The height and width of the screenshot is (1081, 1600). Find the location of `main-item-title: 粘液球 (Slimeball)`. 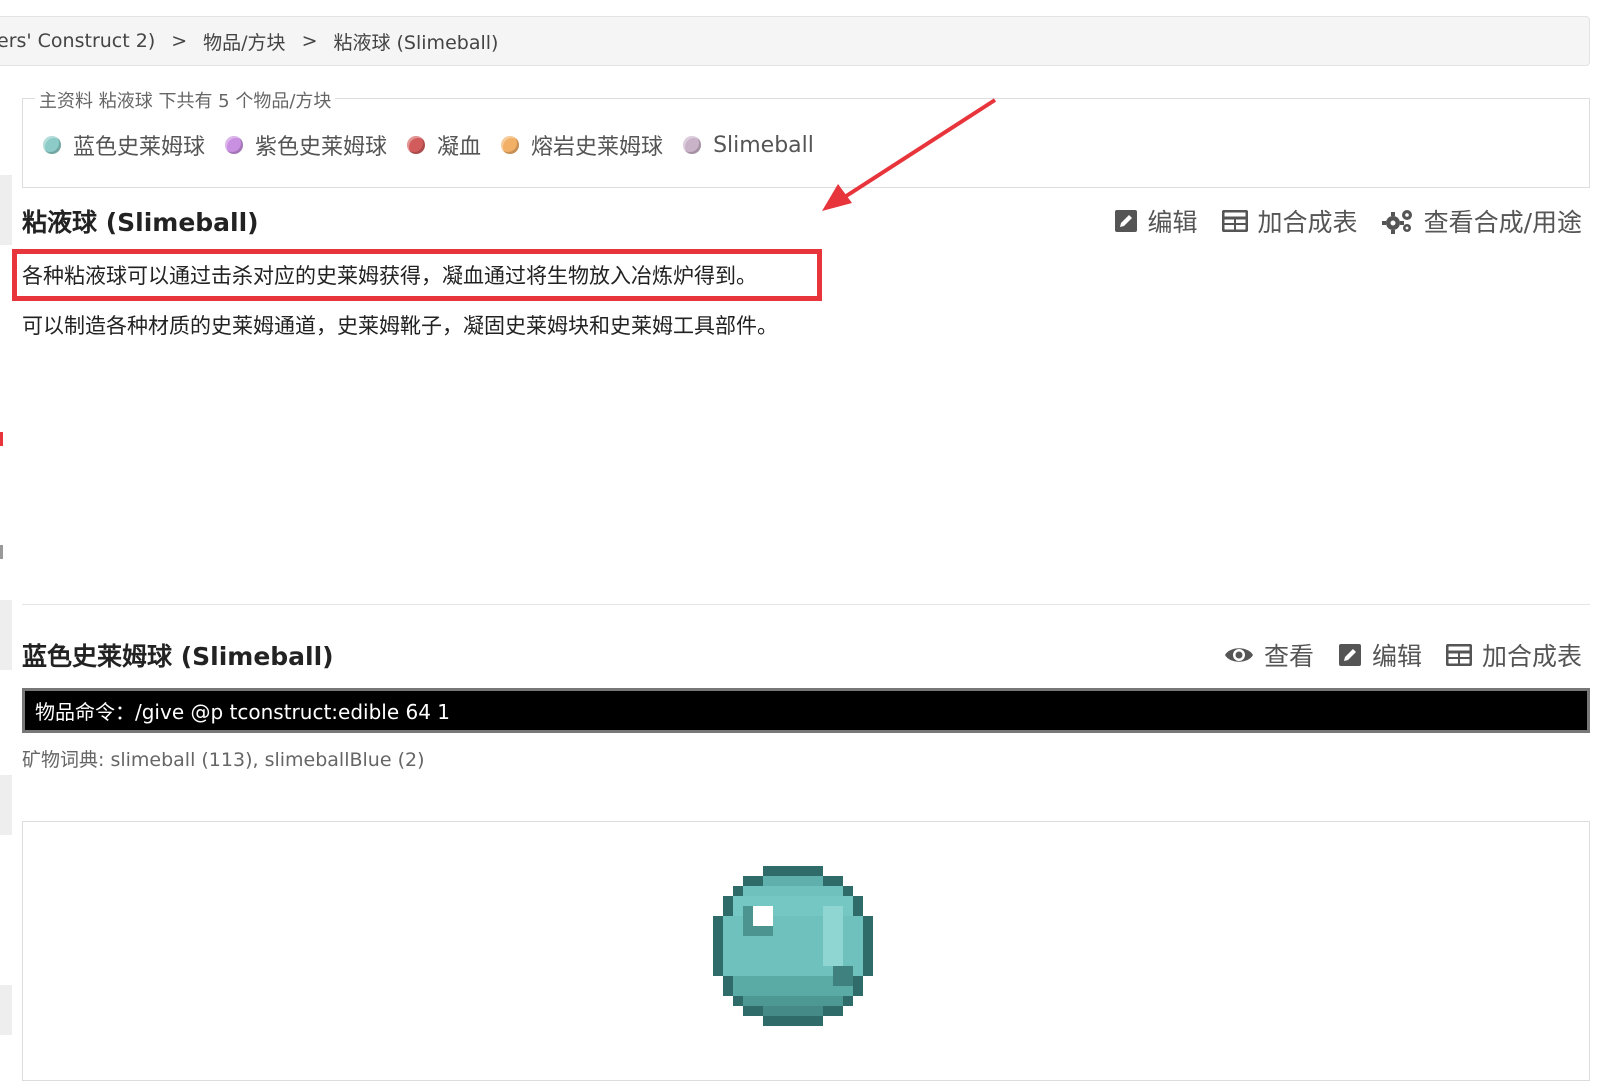

main-item-title: 粘液球 (Slimeball) is located at coordinates (140, 222).